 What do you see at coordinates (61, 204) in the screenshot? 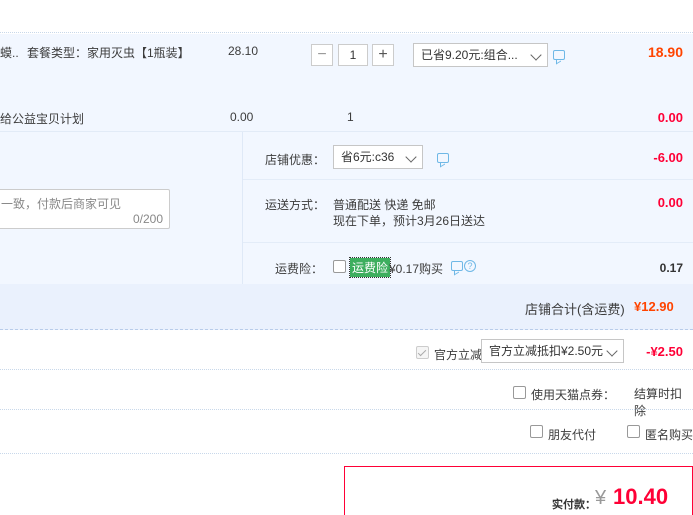
I see `message-placeholder: 一致，付款后商家可见` at bounding box center [61, 204].